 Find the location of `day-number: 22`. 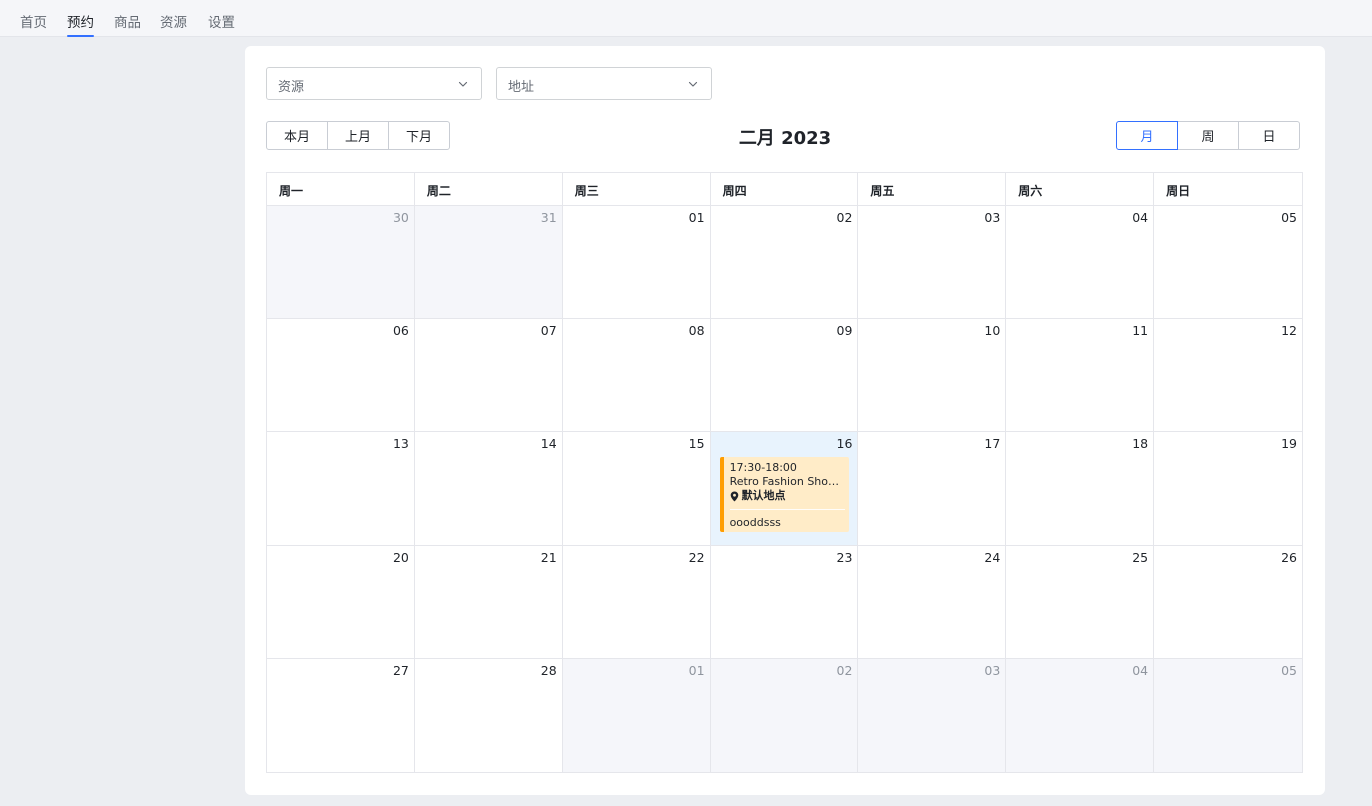

day-number: 22 is located at coordinates (696, 557).